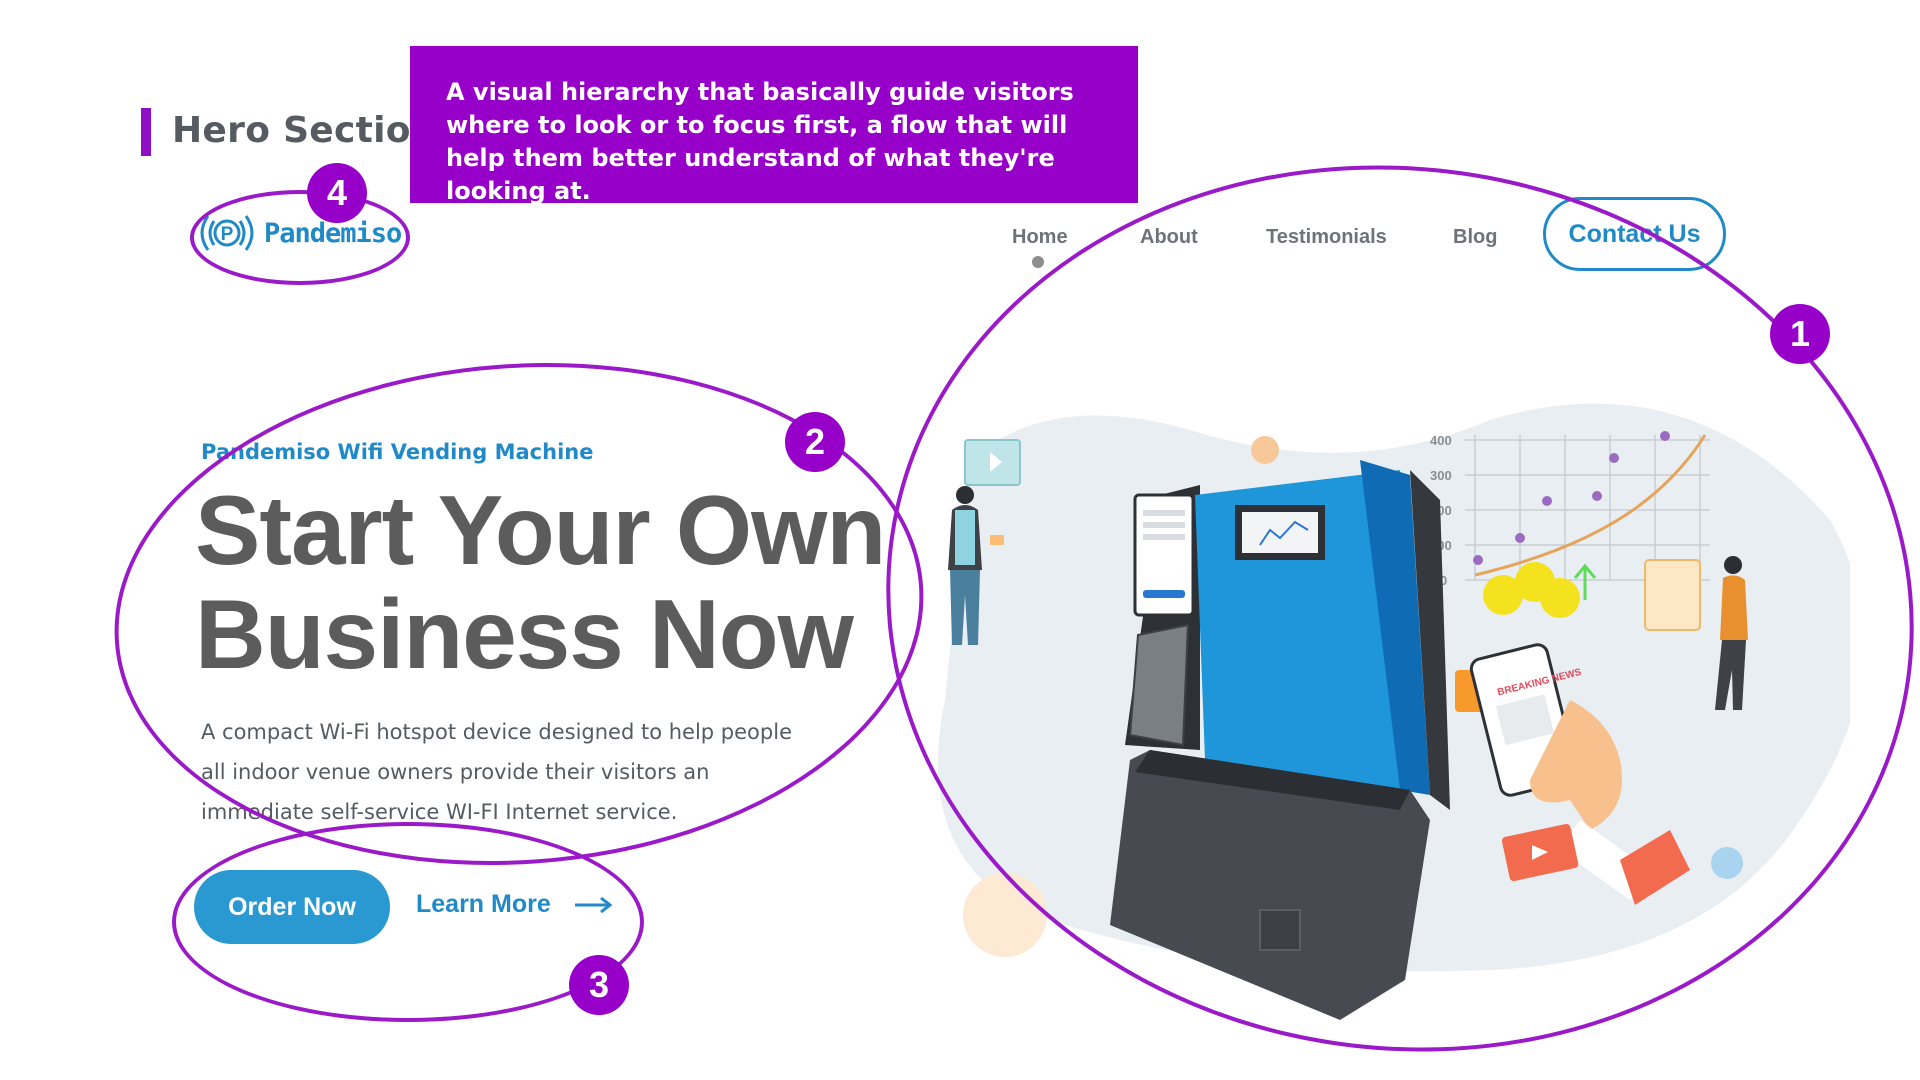 Image resolution: width=1920 pixels, height=1080 pixels. What do you see at coordinates (1169, 237) in the screenshot?
I see `nav-about: About` at bounding box center [1169, 237].